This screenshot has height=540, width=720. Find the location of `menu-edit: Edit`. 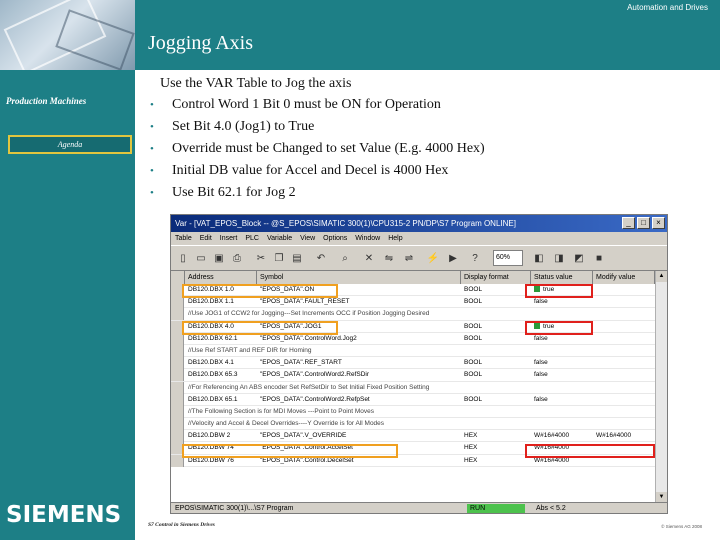

menu-edit: Edit is located at coordinates (206, 238).